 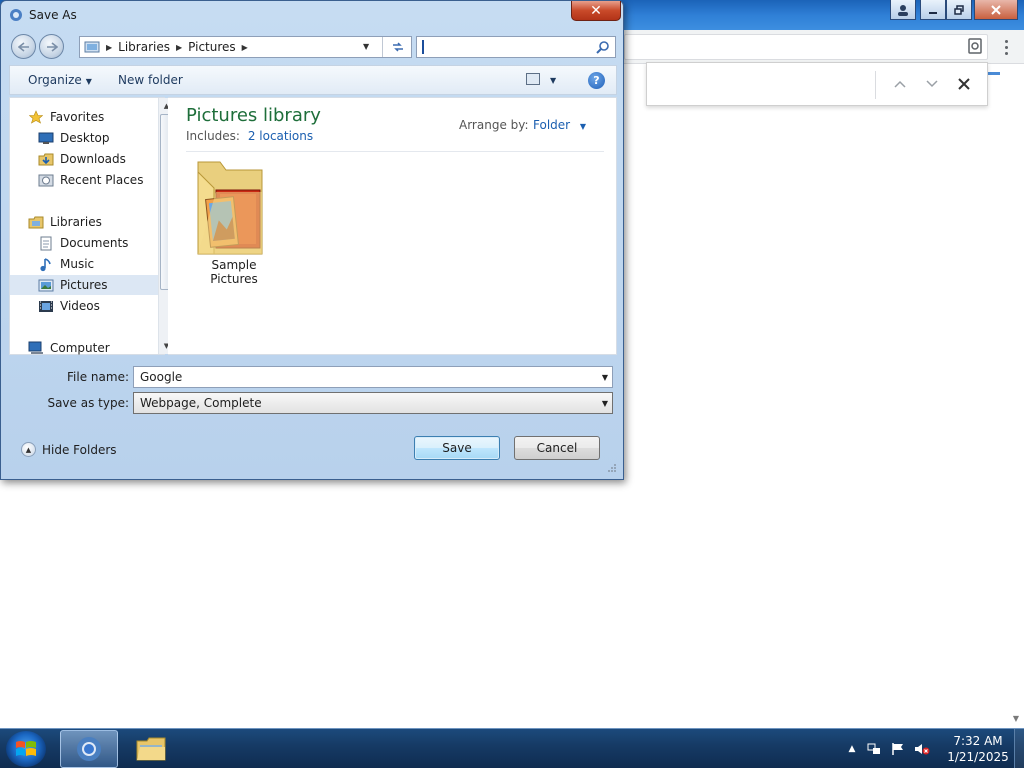 What do you see at coordinates (46, 306) in the screenshot?
I see `videos-icon` at bounding box center [46, 306].